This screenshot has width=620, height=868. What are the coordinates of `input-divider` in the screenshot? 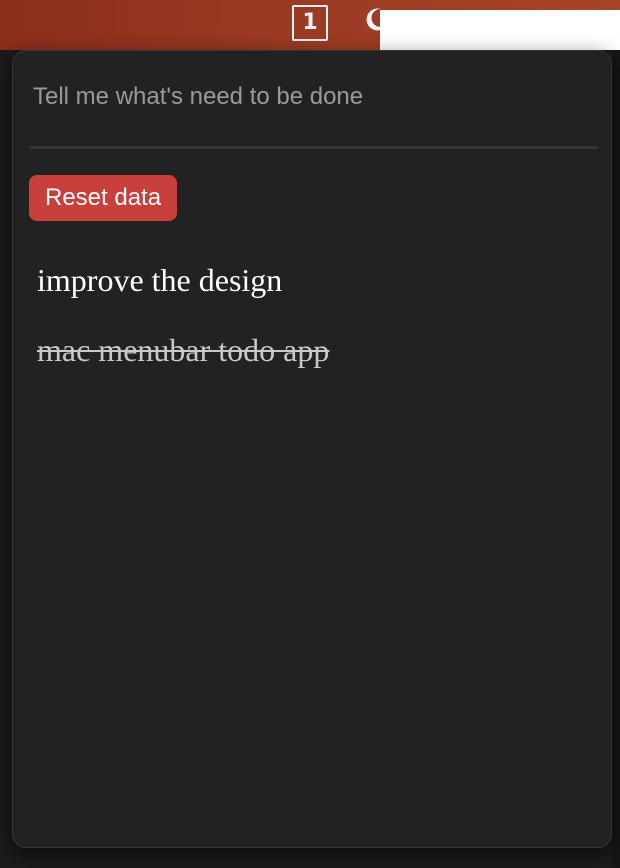 It's located at (313, 147).